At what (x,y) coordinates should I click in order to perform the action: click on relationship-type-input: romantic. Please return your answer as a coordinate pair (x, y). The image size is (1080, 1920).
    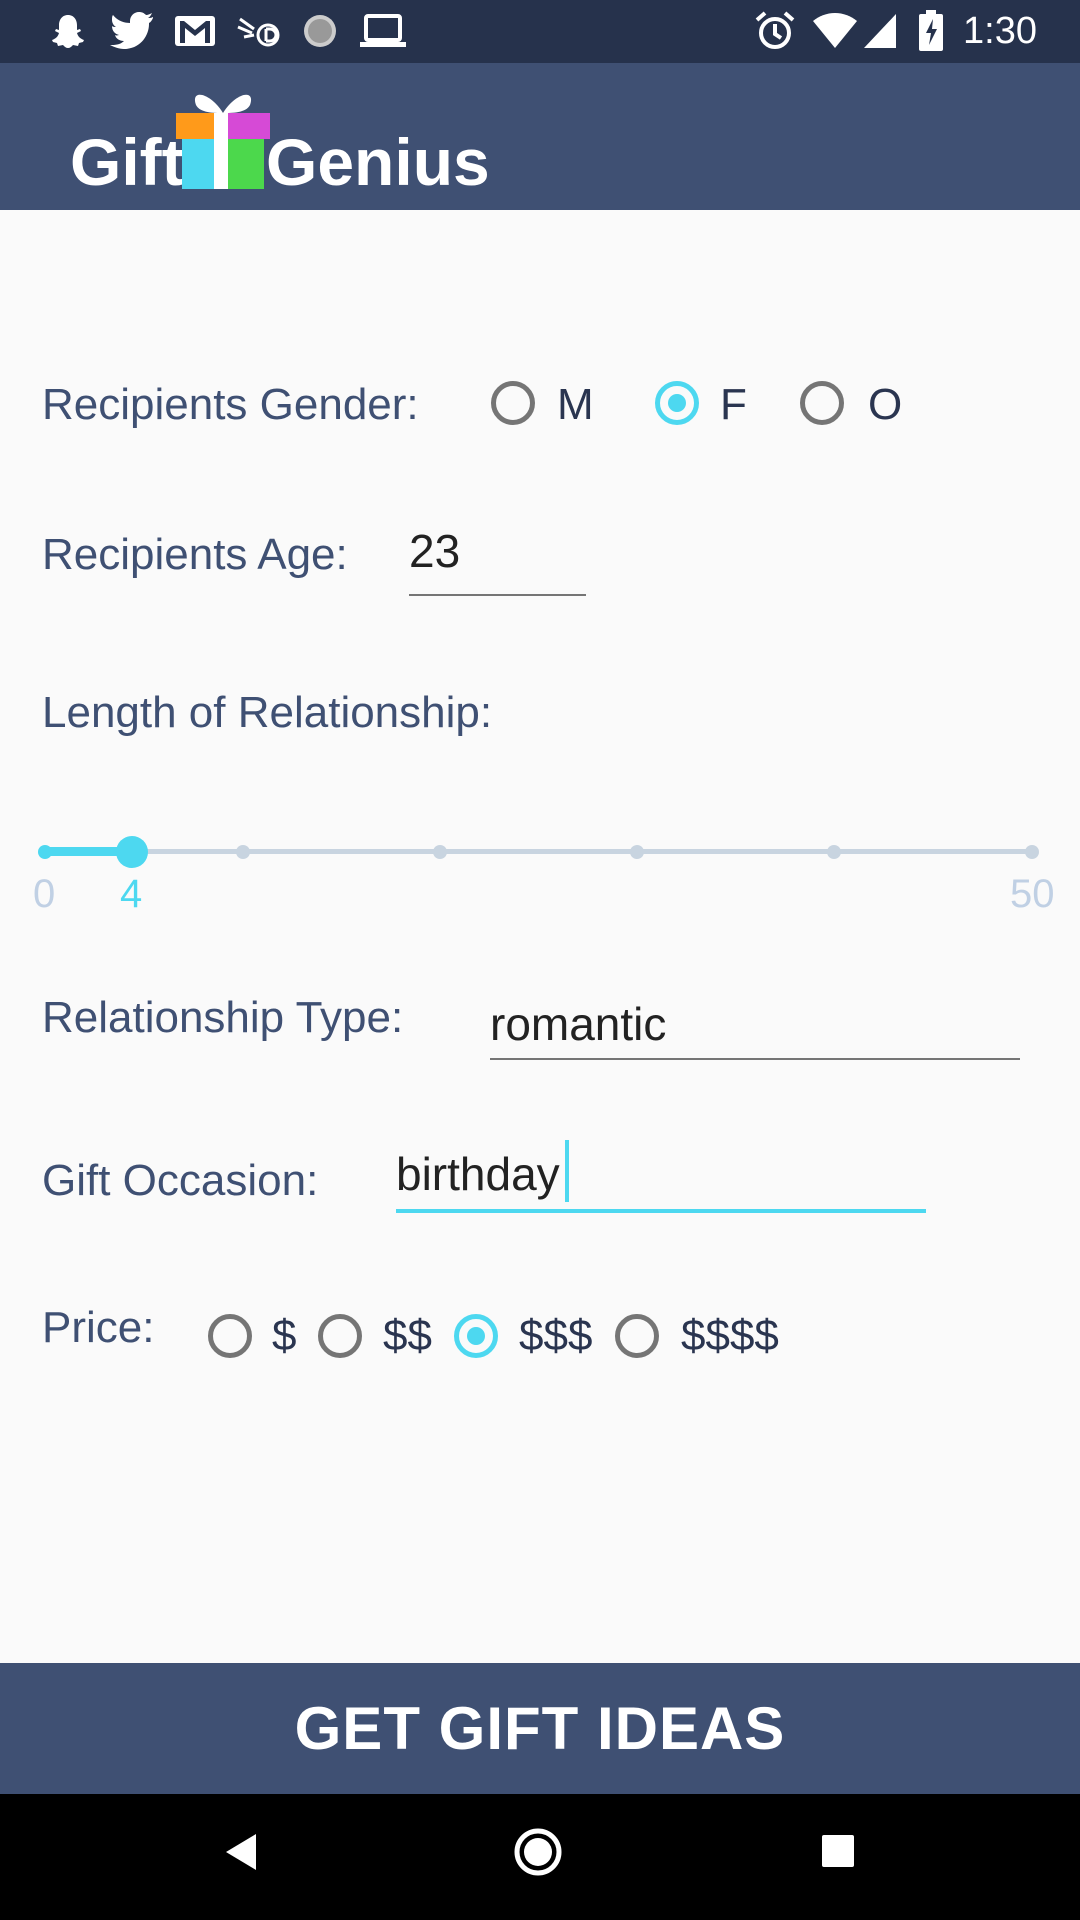
    Looking at the image, I should click on (578, 1024).